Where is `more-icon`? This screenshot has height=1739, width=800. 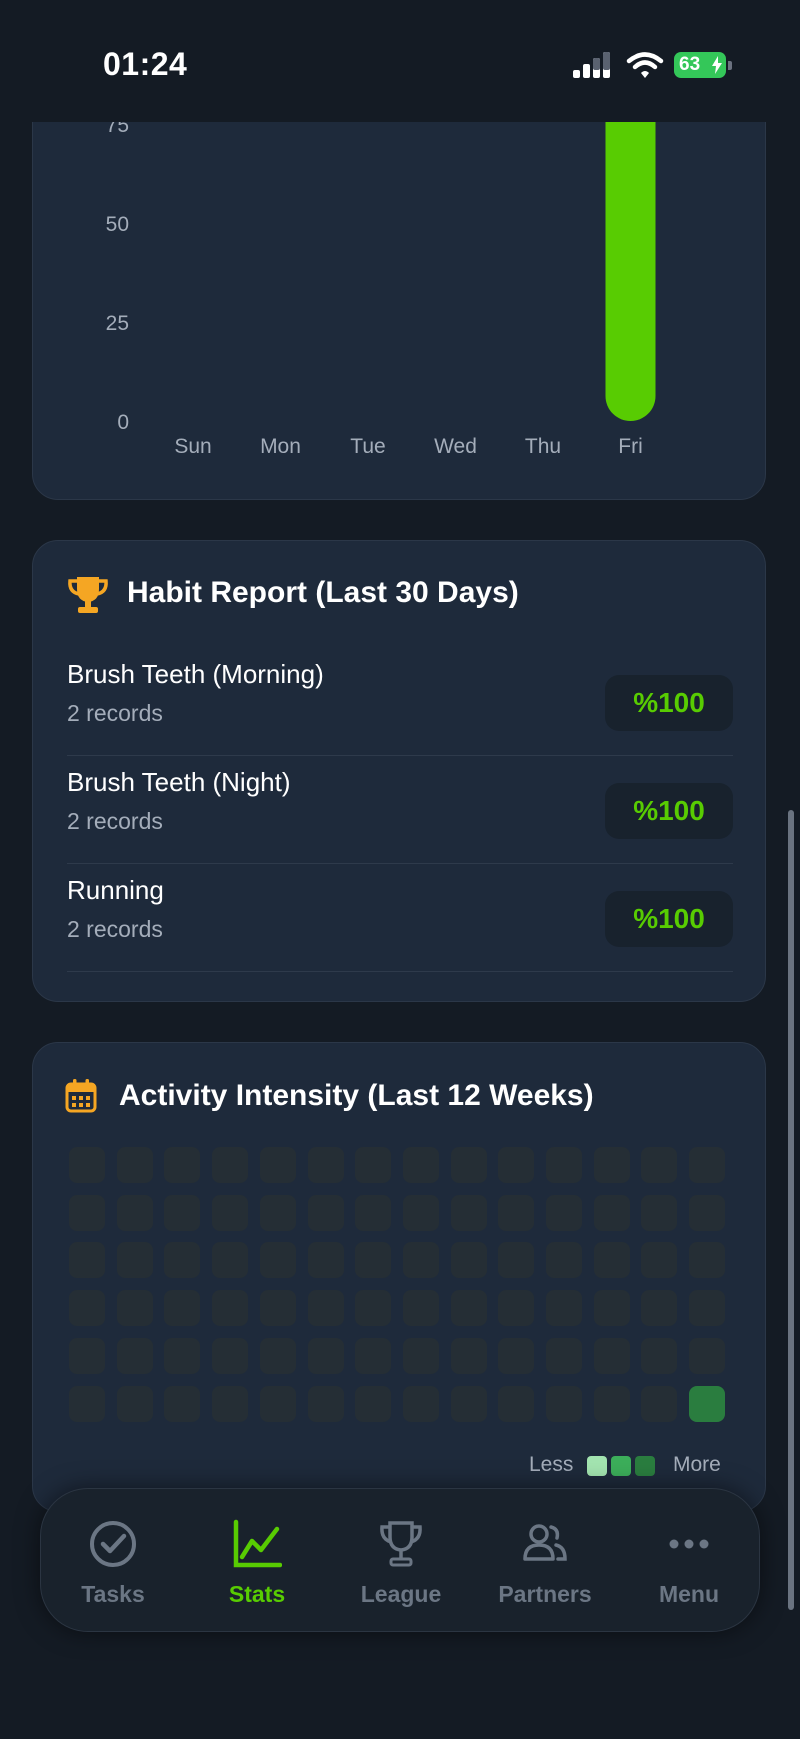
more-icon is located at coordinates (689, 1544).